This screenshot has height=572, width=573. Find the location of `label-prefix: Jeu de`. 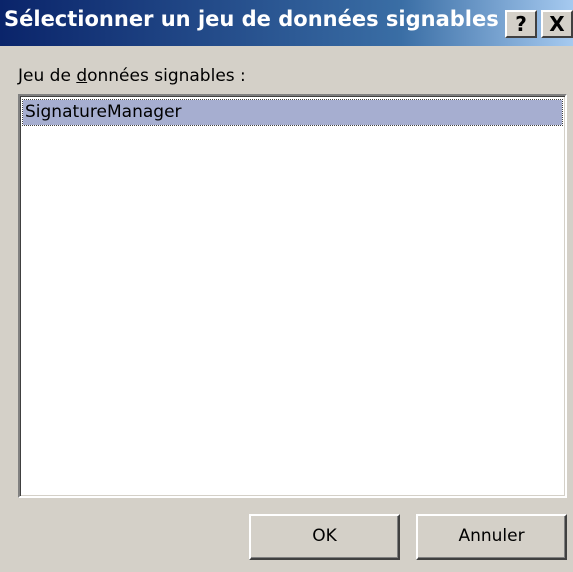

label-prefix: Jeu de is located at coordinates (47, 76).